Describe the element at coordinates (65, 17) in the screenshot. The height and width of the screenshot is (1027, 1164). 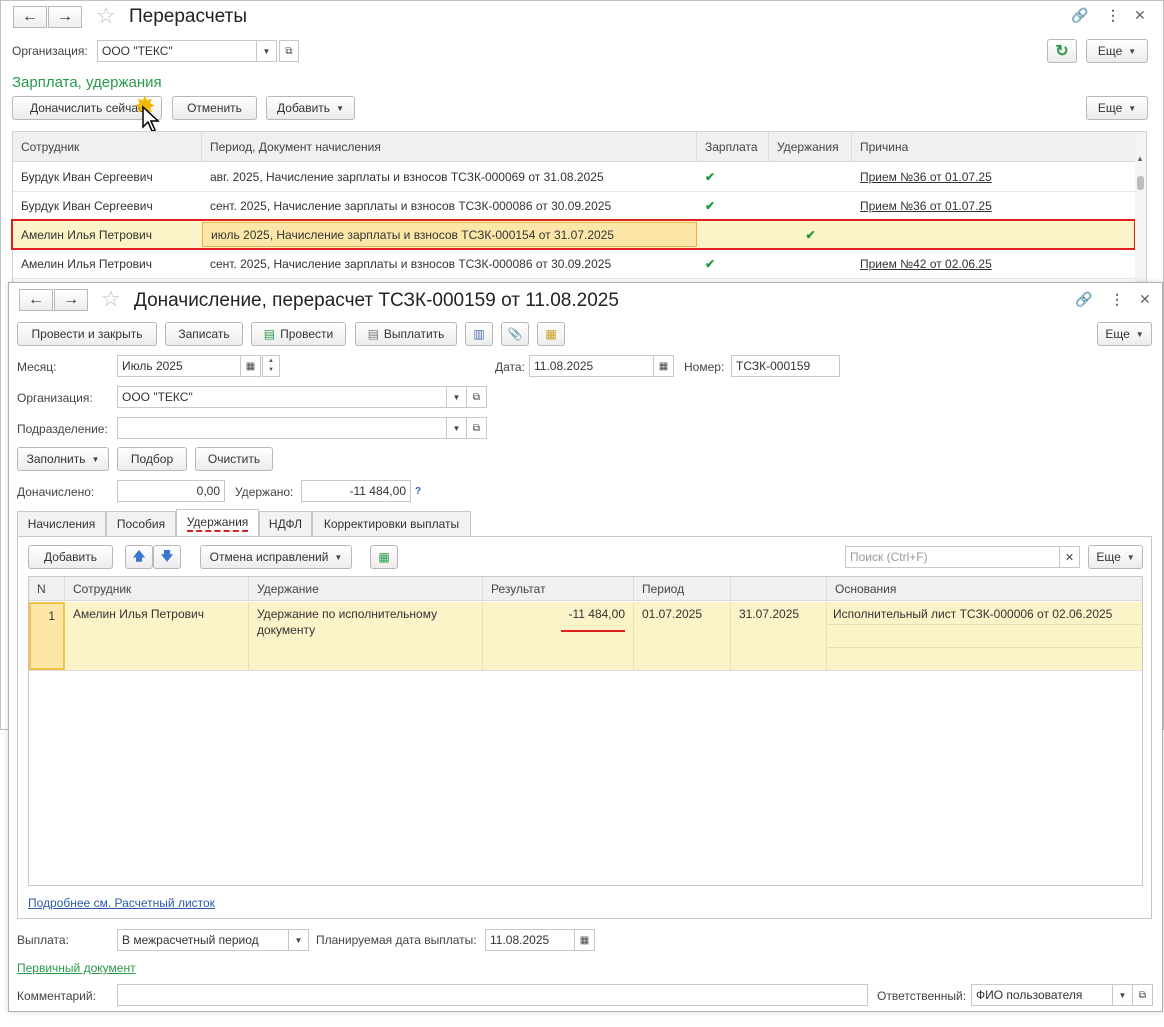
I see `forward-nav-button: →` at that location.